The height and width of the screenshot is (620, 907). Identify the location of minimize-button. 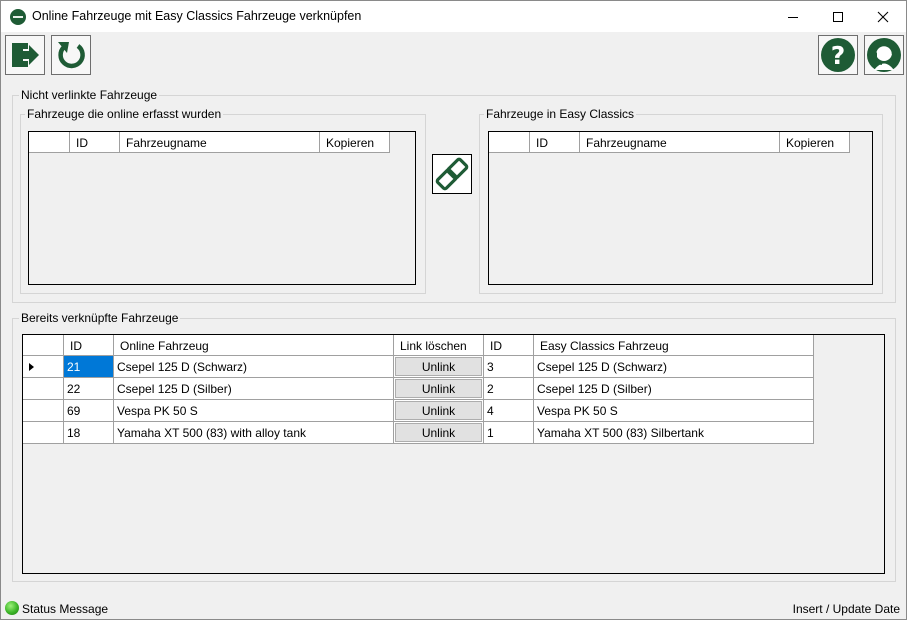
(792, 16).